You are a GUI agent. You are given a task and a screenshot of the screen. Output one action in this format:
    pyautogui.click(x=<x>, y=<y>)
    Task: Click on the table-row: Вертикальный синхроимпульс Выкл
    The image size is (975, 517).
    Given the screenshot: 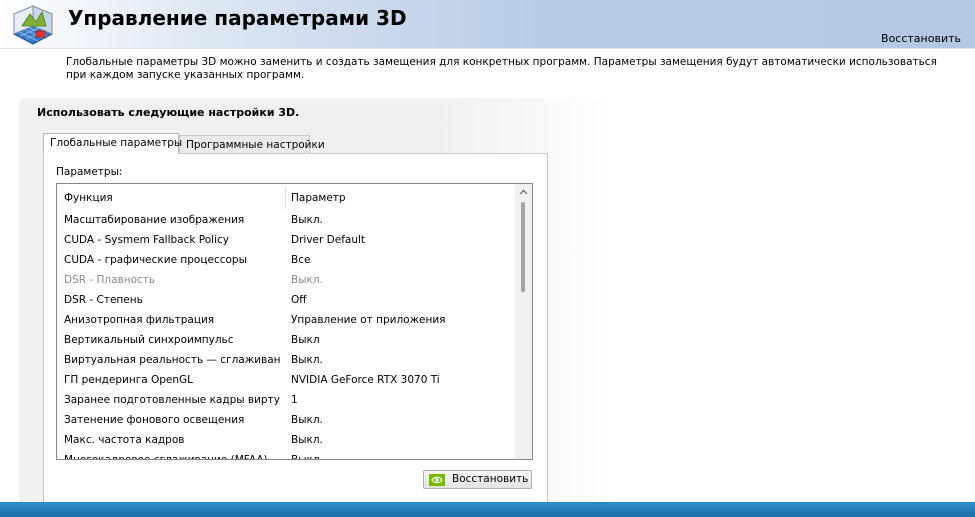 What is the action you would take?
    pyautogui.click(x=286, y=340)
    